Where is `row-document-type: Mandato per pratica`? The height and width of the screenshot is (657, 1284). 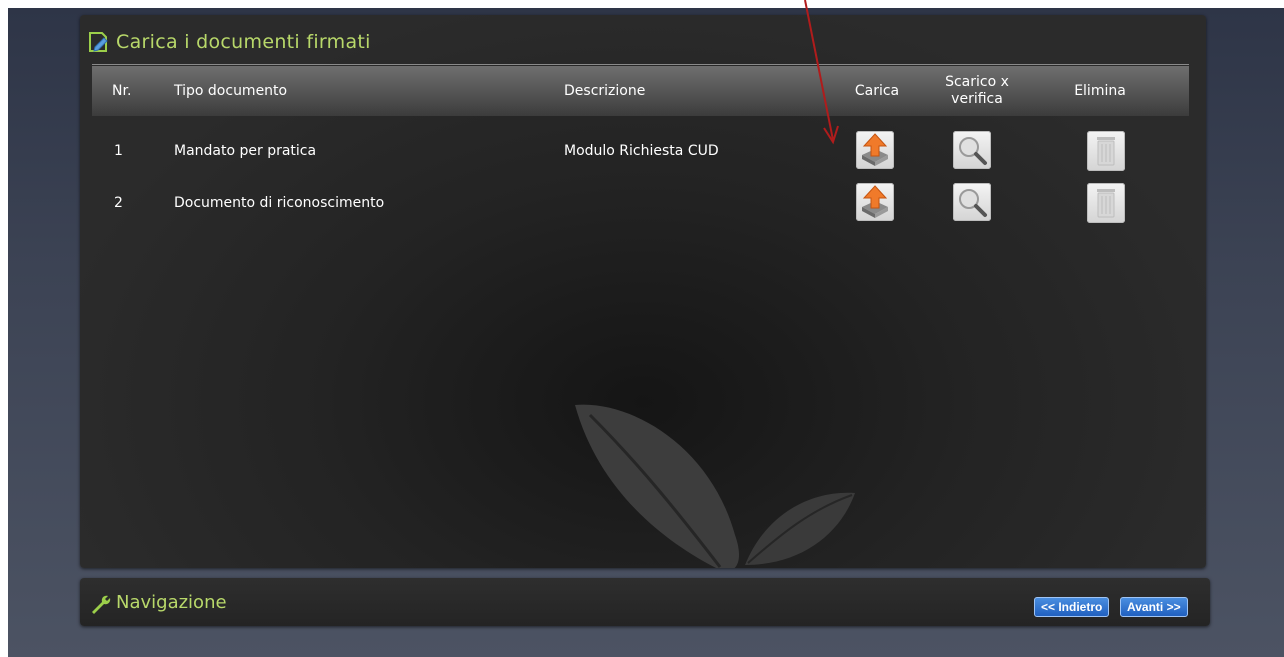
row-document-type: Mandato per pratica is located at coordinates (245, 151).